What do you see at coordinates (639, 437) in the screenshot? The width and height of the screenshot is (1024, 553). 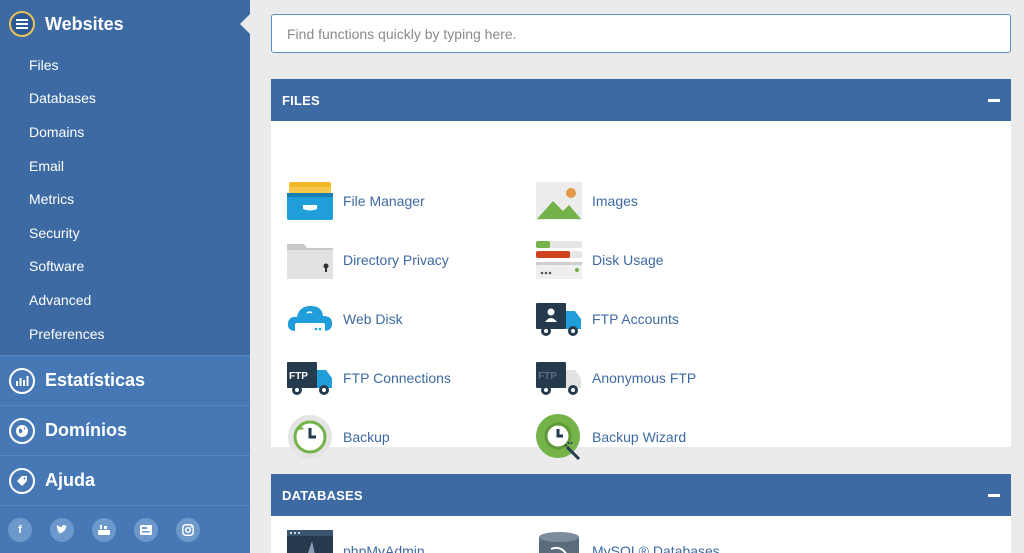 I see `tool-label: Backup Wizard` at bounding box center [639, 437].